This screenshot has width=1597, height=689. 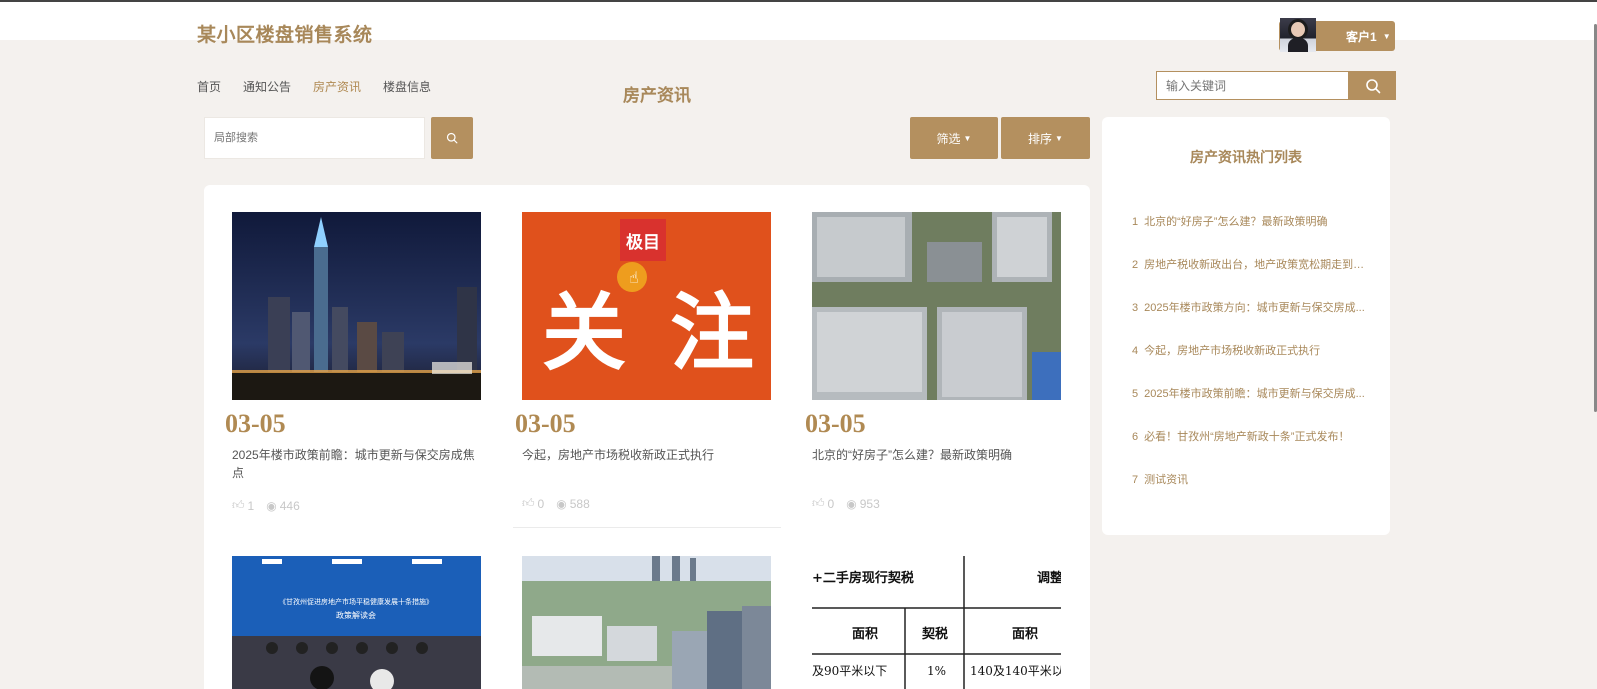 I want to click on meeting-banner-line1: 《甘孜州促进房地产市场平稳健康发展十条措施》, so click(x=356, y=601).